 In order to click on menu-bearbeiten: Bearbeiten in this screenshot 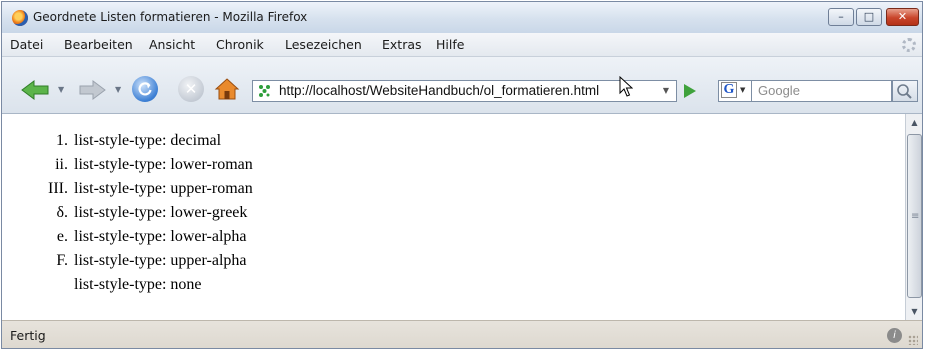, I will do `click(98, 44)`.